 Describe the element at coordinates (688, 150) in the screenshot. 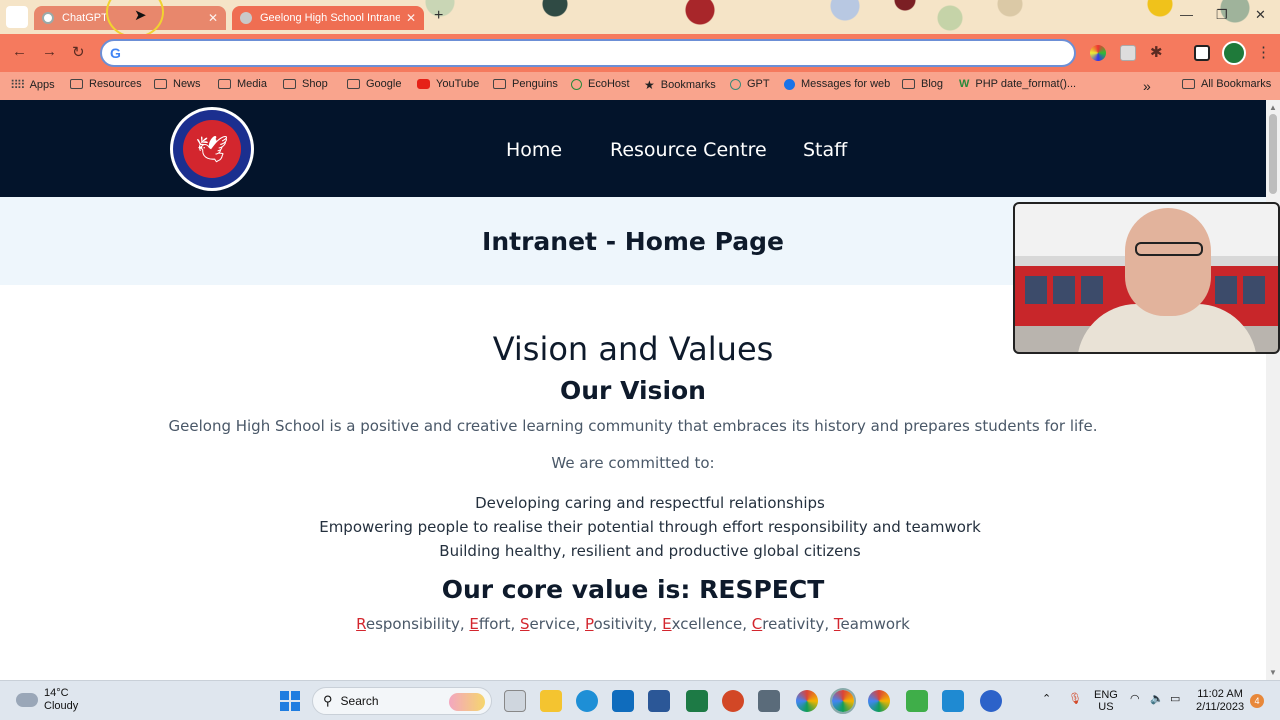

I see `nav-resource-centre: Resource Centre` at that location.